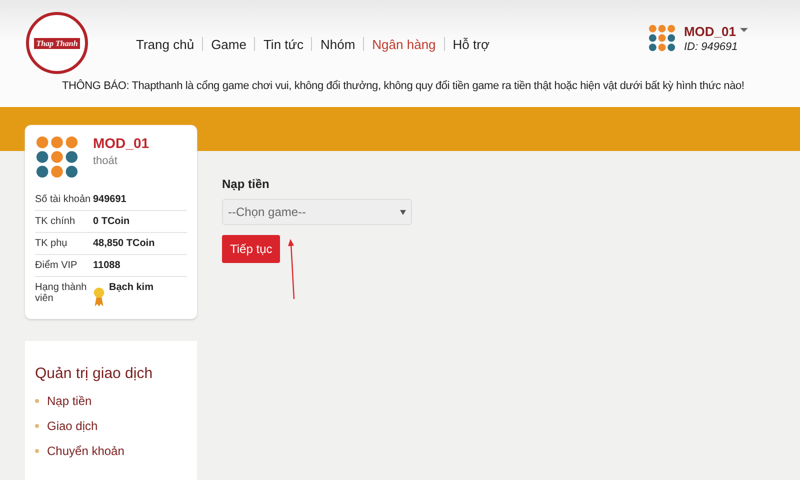 The width and height of the screenshot is (800, 480). I want to click on notice-text: : Thapthanh là cổng game chơi vui, không đổi thưởng, không quy đổi tiền game ra tiền thật hoặc hiện vật dưới bất kỳ hình thức nào!, so click(435, 86).